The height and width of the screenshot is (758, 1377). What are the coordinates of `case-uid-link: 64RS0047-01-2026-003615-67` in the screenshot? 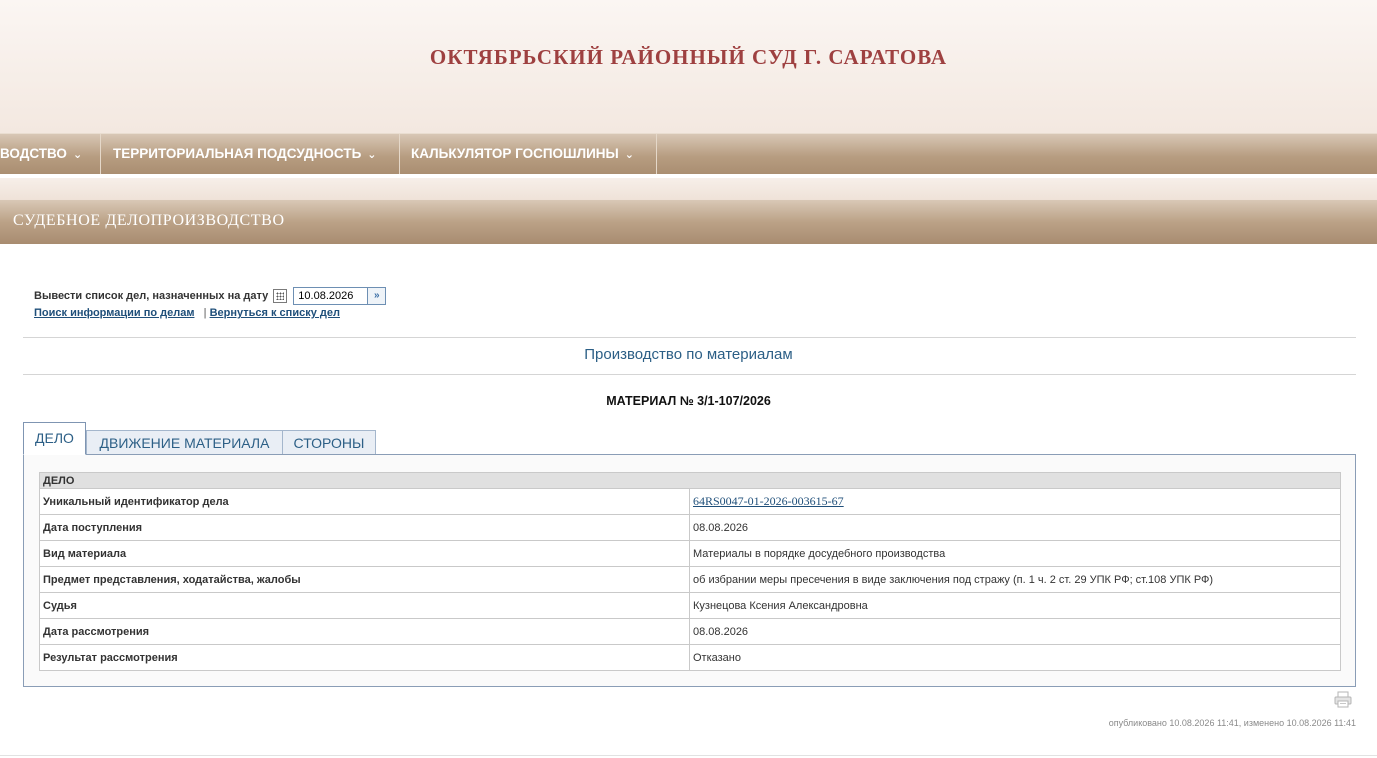 It's located at (768, 501).